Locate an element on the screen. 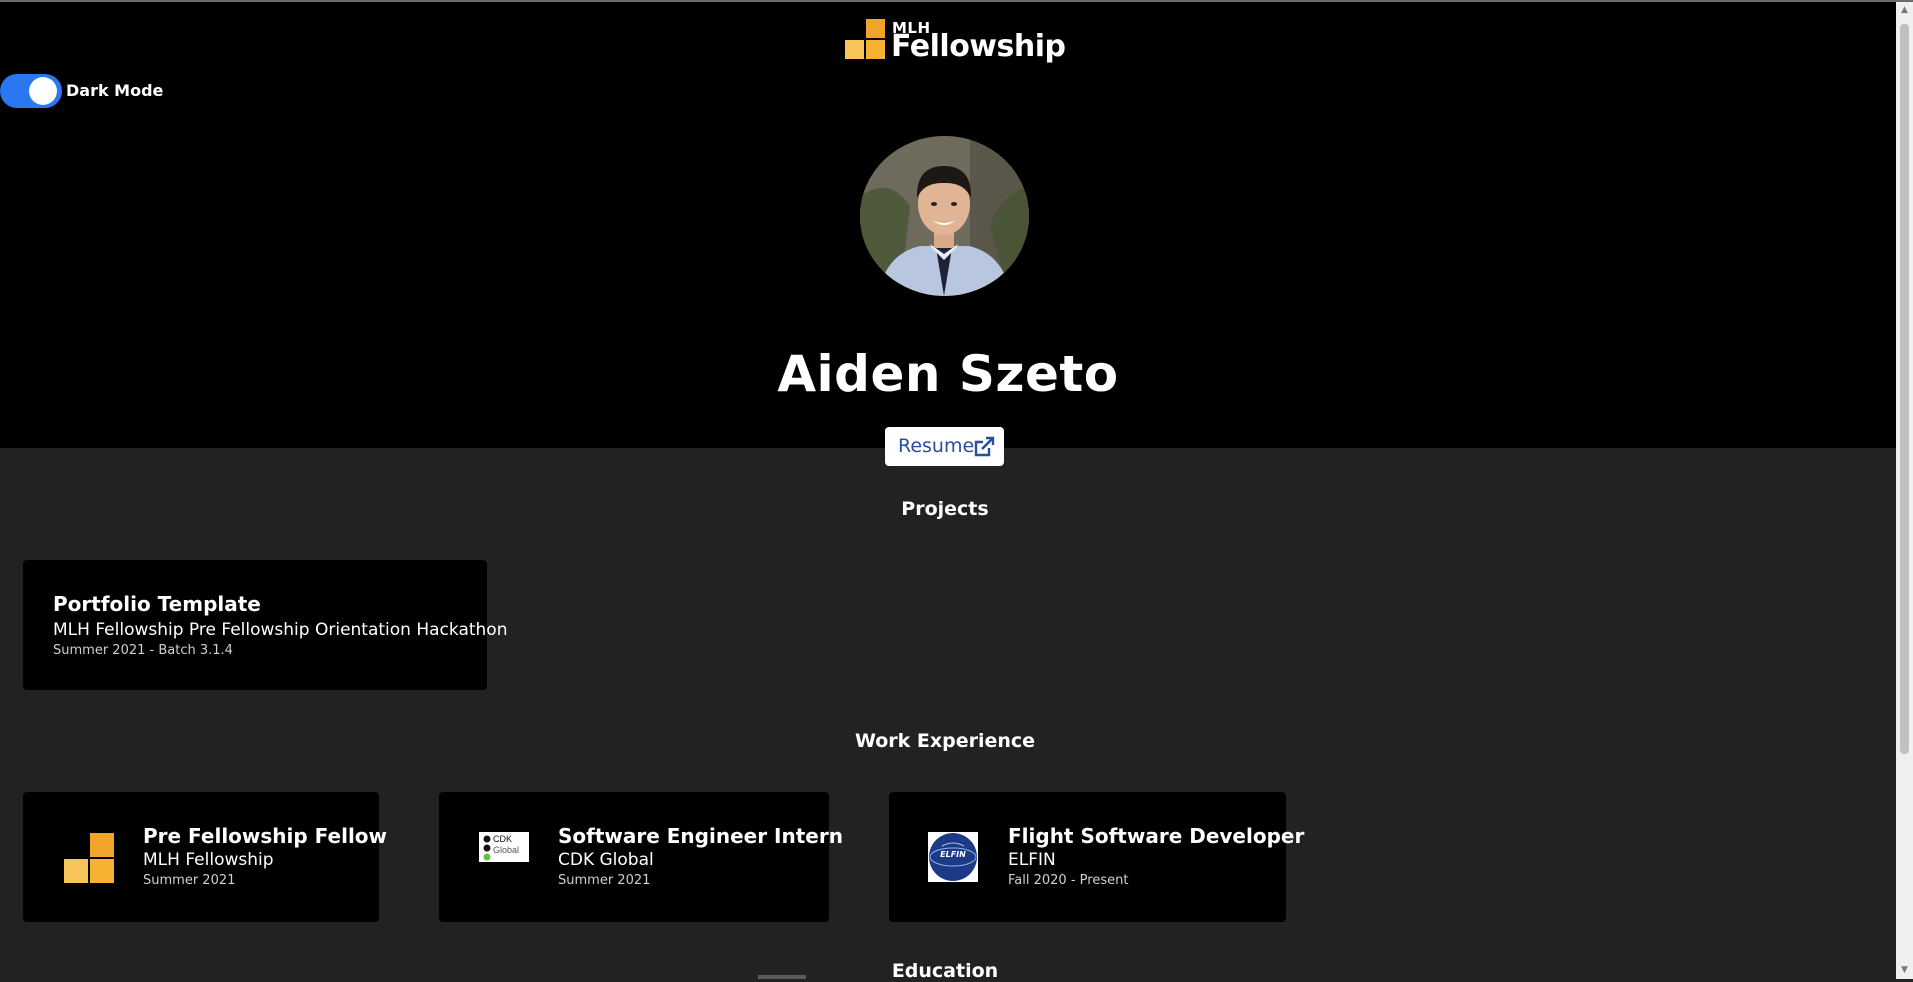 This screenshot has width=1913, height=982. elfin-logo-text: ELFIN is located at coordinates (953, 854).